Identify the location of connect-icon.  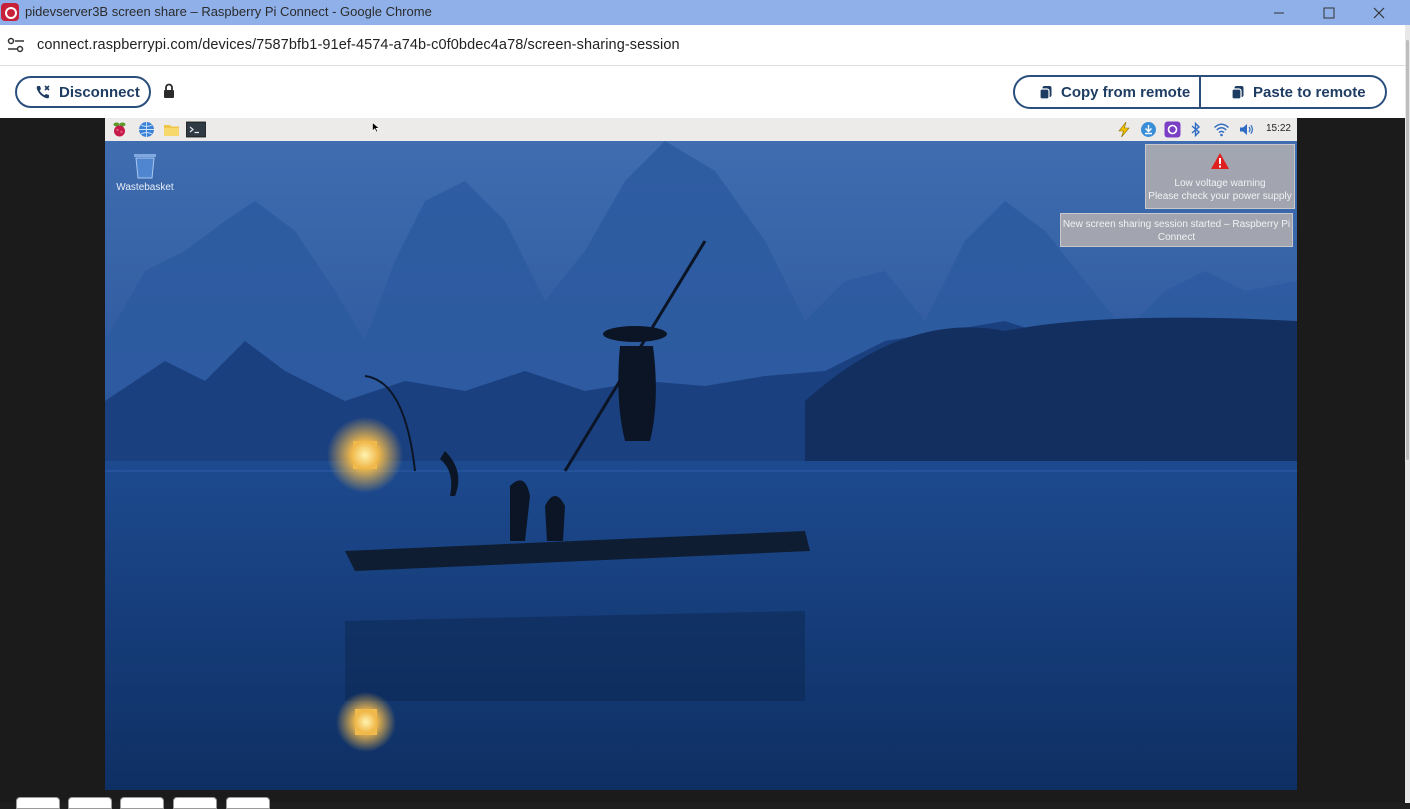
(1172, 129).